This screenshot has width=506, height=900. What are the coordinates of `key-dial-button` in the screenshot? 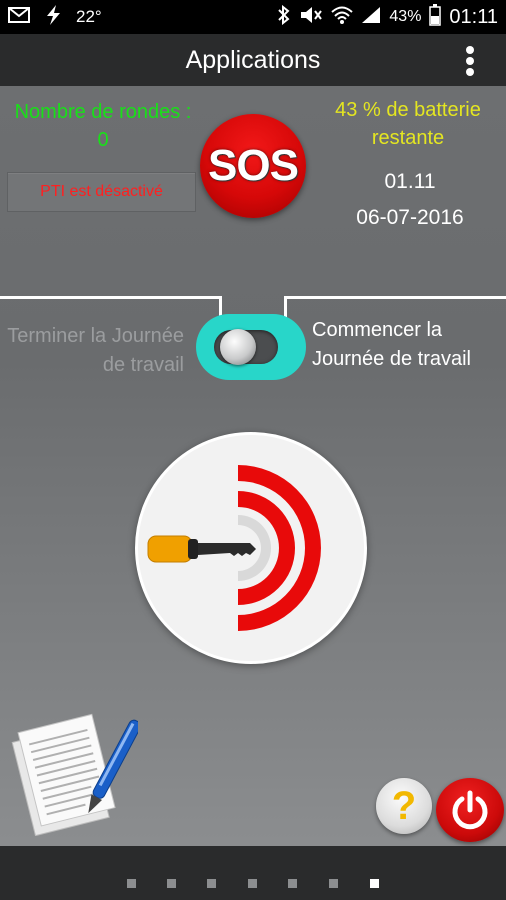 It's located at (251, 548).